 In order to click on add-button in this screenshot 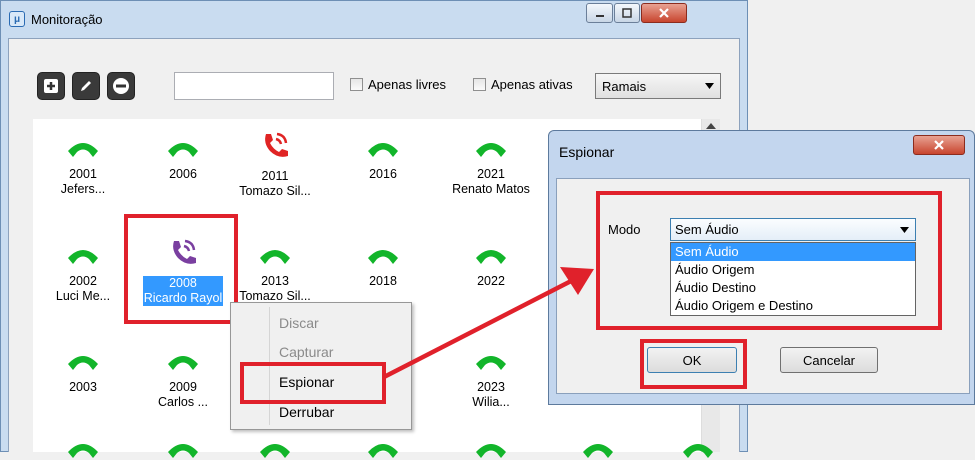, I will do `click(51, 86)`.